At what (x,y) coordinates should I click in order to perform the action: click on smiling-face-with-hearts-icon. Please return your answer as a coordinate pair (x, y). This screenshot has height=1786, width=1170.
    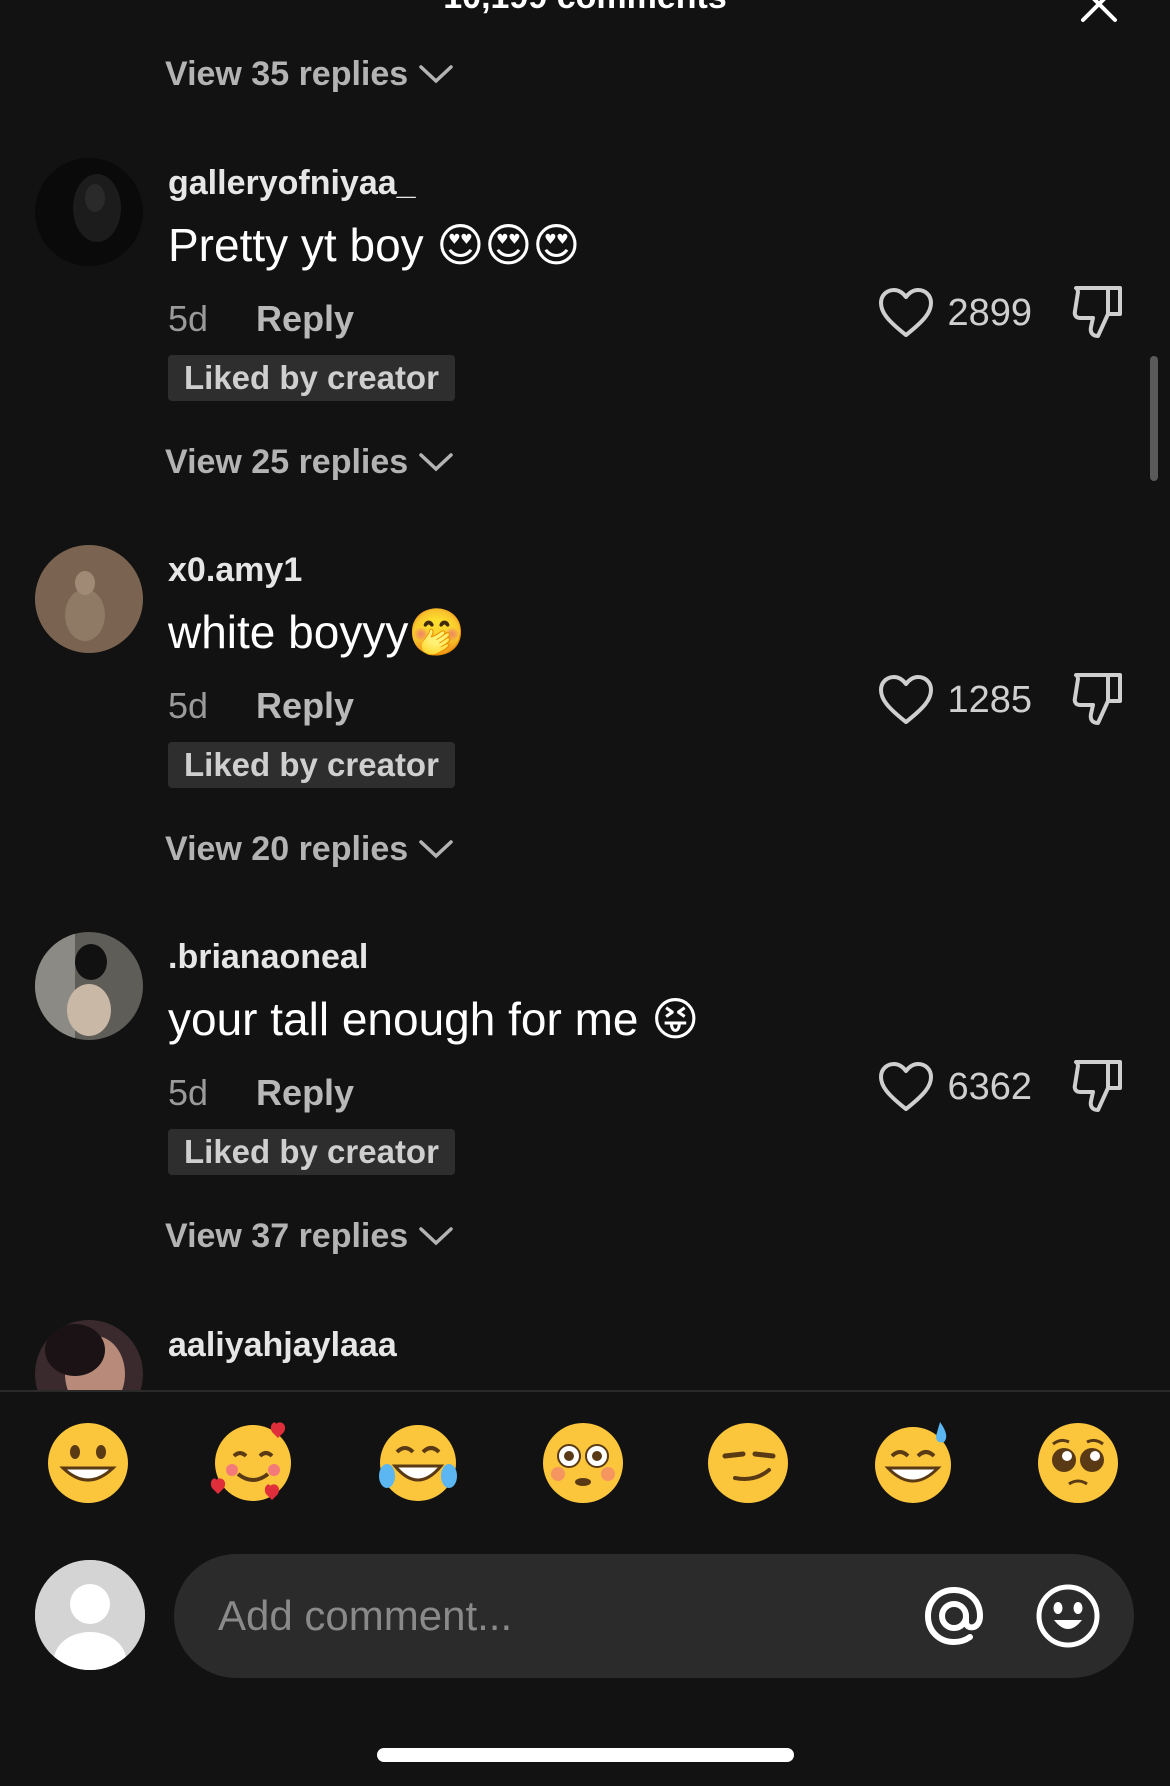
    Looking at the image, I should click on (253, 1463).